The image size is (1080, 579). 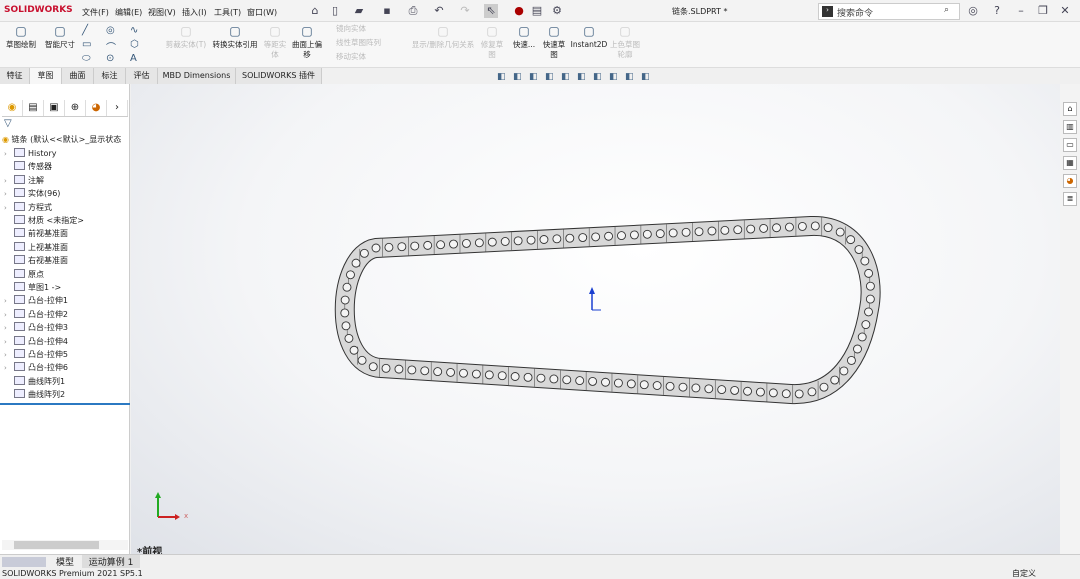 I want to click on menu-4: 工具(T), so click(x=227, y=12).